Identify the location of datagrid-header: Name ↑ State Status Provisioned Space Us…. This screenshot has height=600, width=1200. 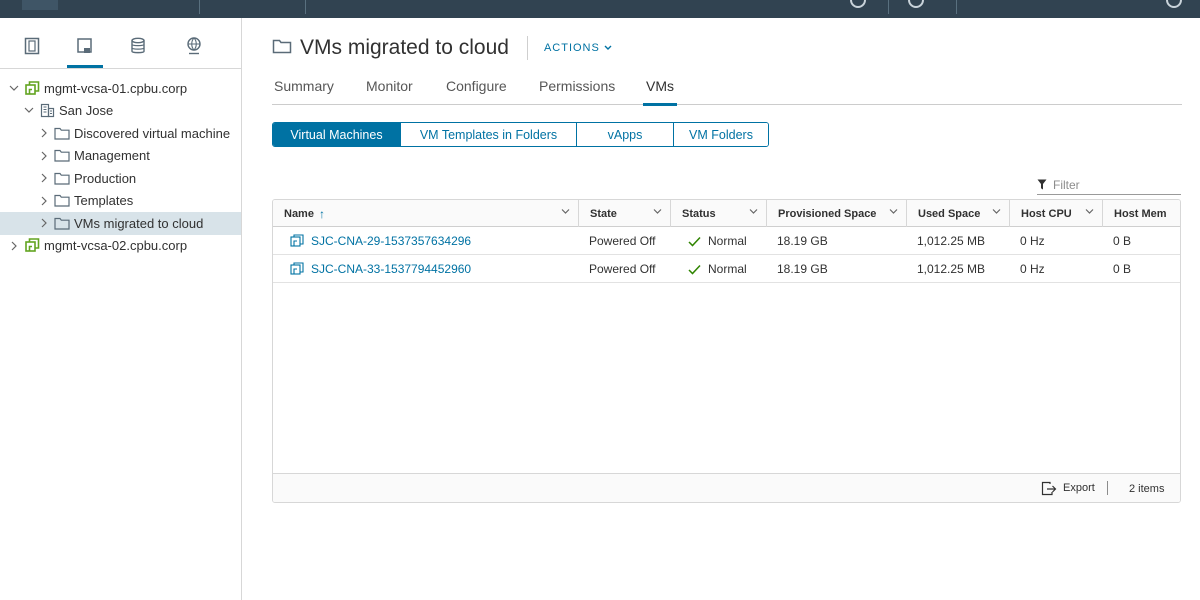
(726, 213).